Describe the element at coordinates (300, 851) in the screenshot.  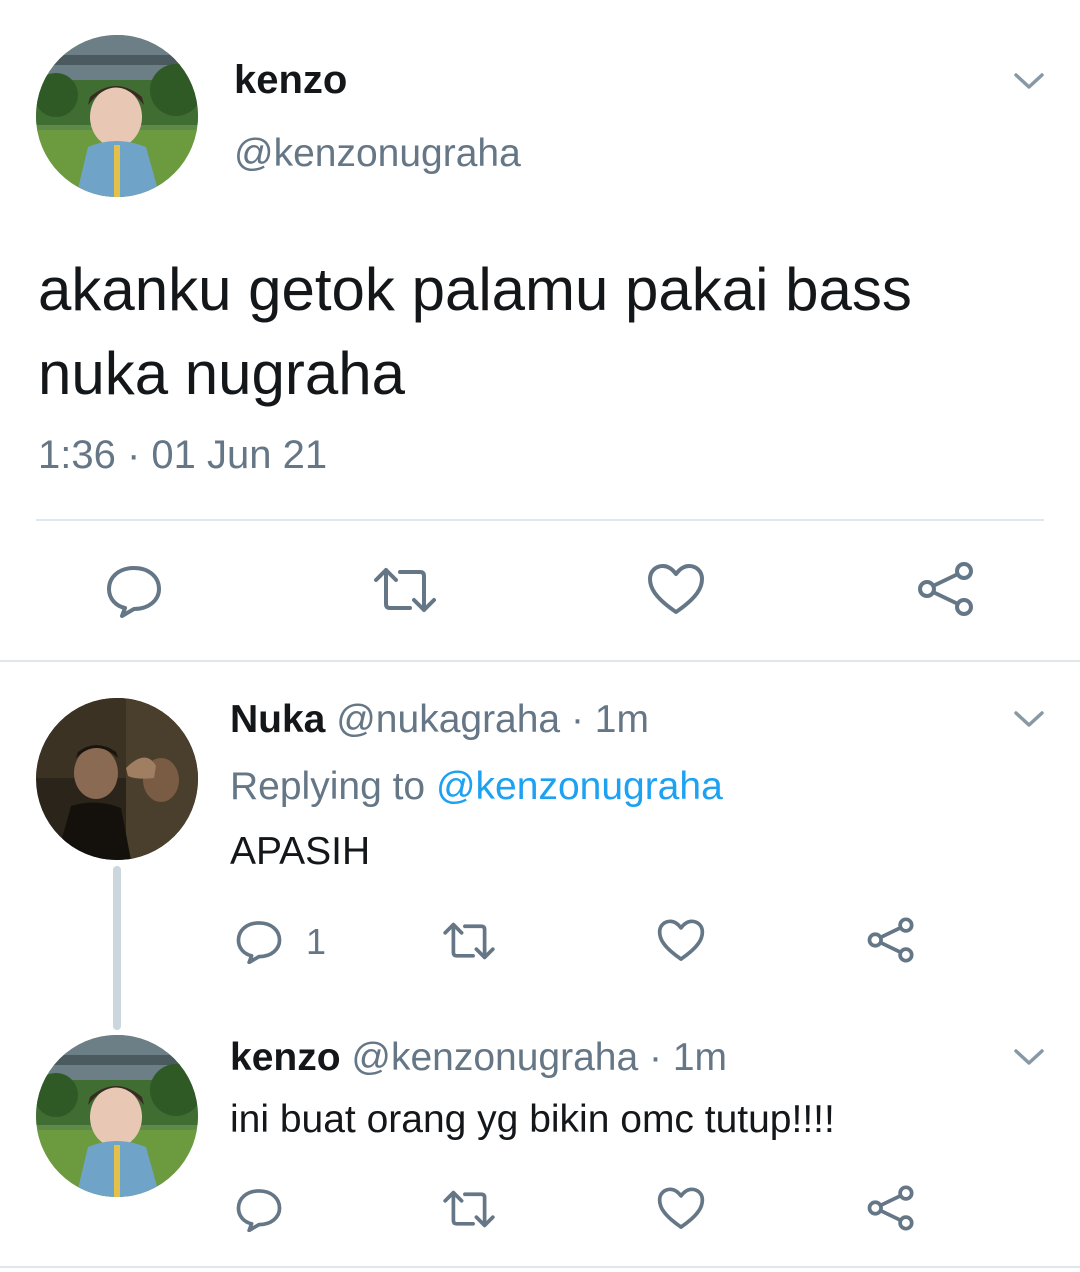
I see `reply-text: APASIH` at that location.